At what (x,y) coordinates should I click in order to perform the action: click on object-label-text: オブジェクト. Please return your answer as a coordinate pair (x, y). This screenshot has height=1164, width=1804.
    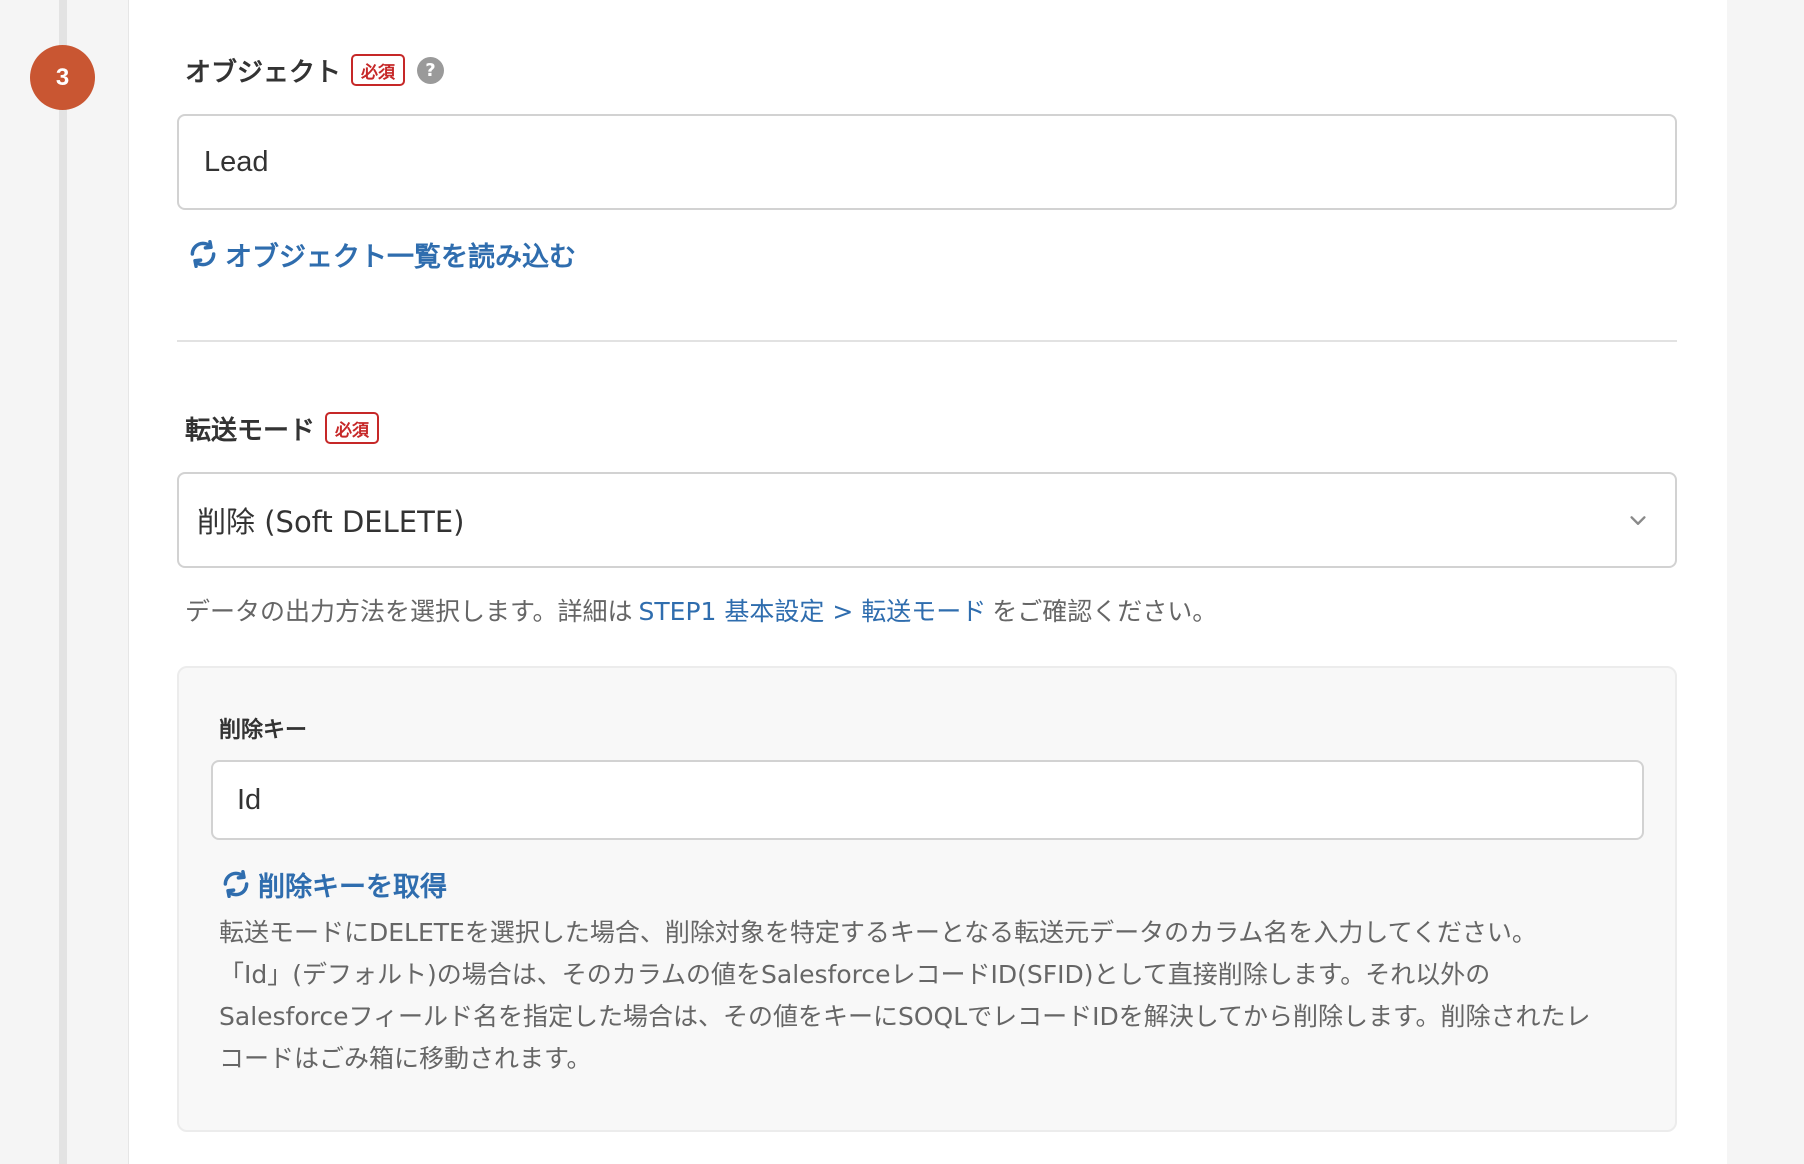
    Looking at the image, I should click on (263, 72).